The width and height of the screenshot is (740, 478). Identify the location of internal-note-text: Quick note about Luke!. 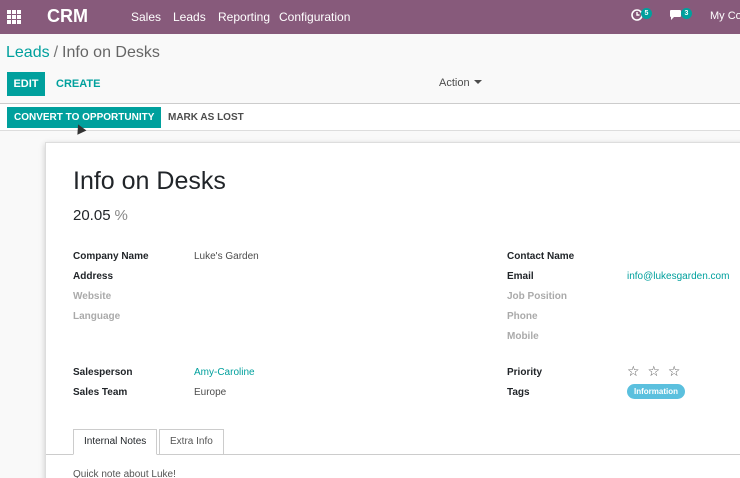
(124, 473).